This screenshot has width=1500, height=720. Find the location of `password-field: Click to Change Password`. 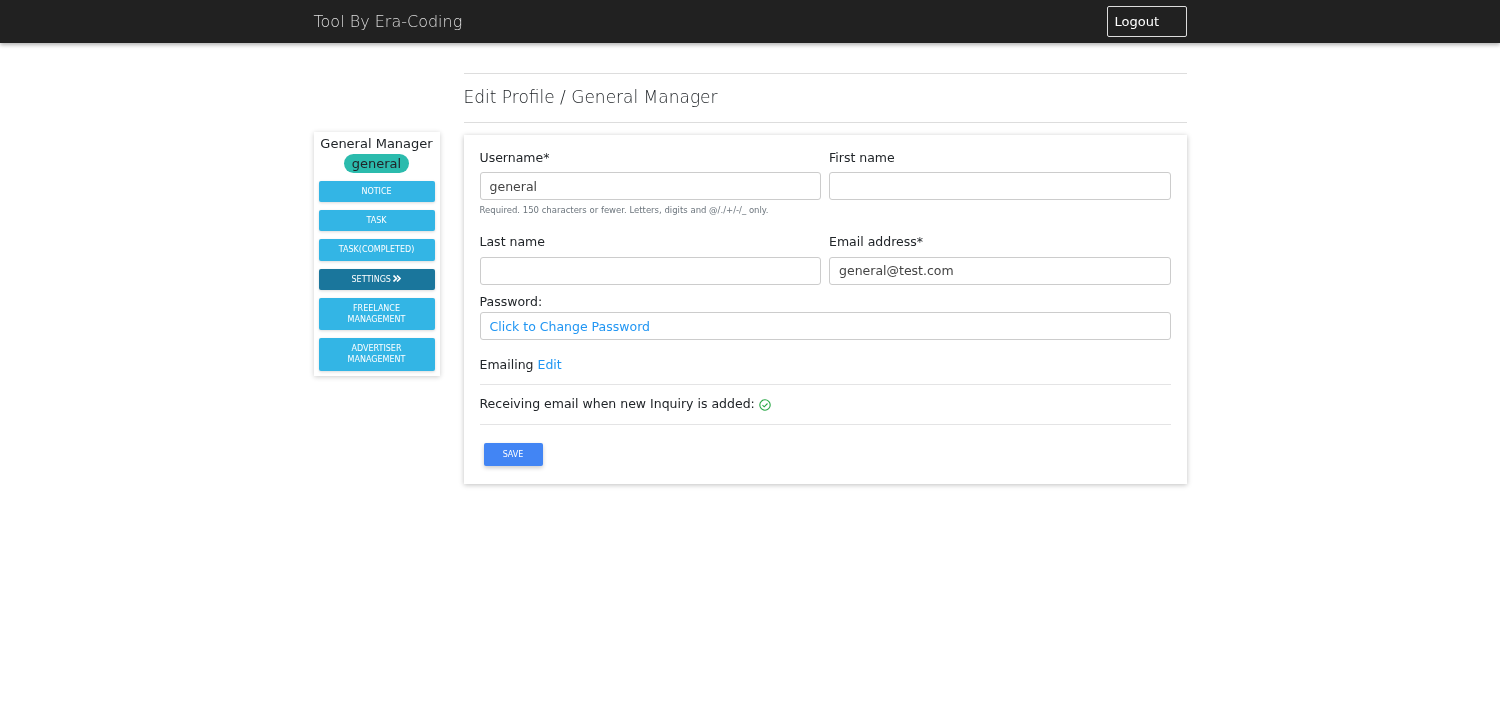

password-field: Click to Change Password is located at coordinates (825, 325).